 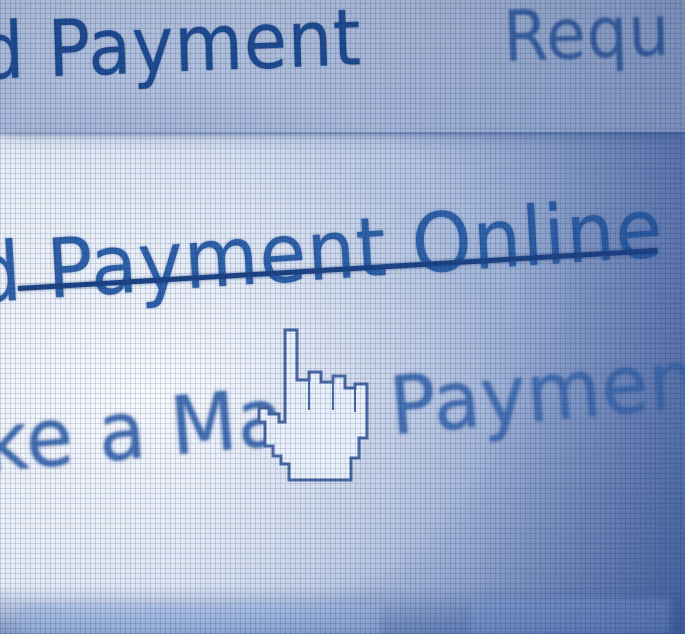 What do you see at coordinates (342, 135) in the screenshot?
I see `menu-bar-shadow` at bounding box center [342, 135].